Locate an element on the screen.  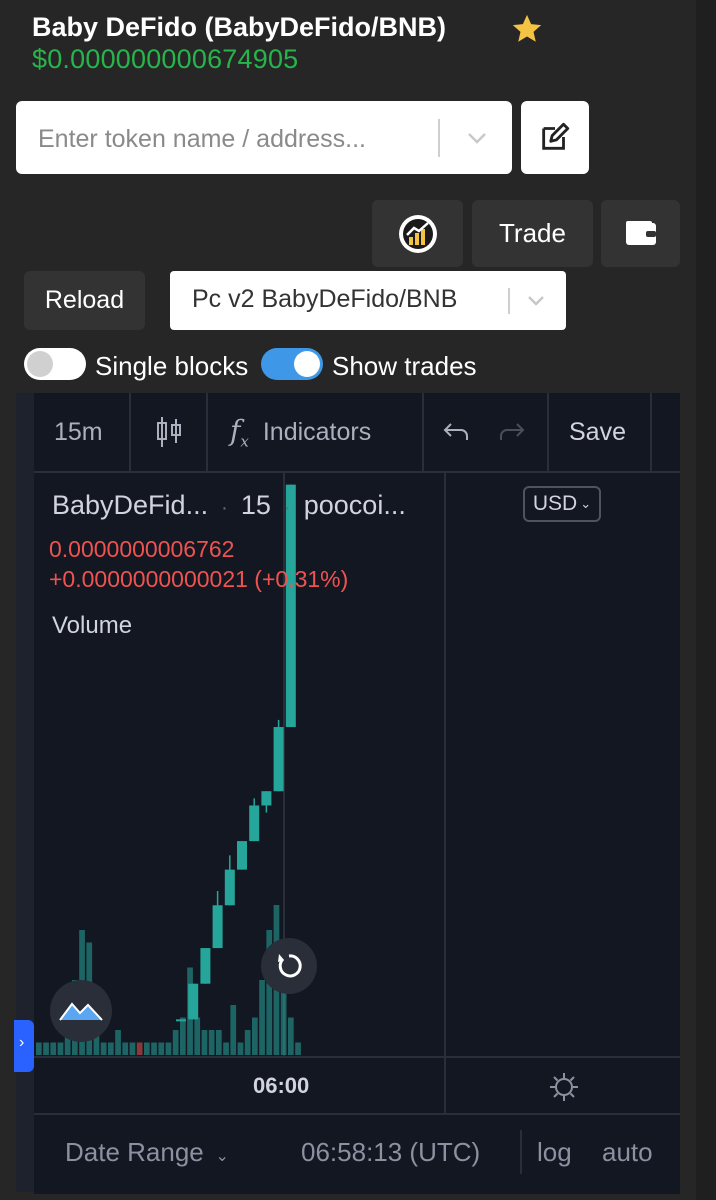
reset-icon is located at coordinates (290, 966).